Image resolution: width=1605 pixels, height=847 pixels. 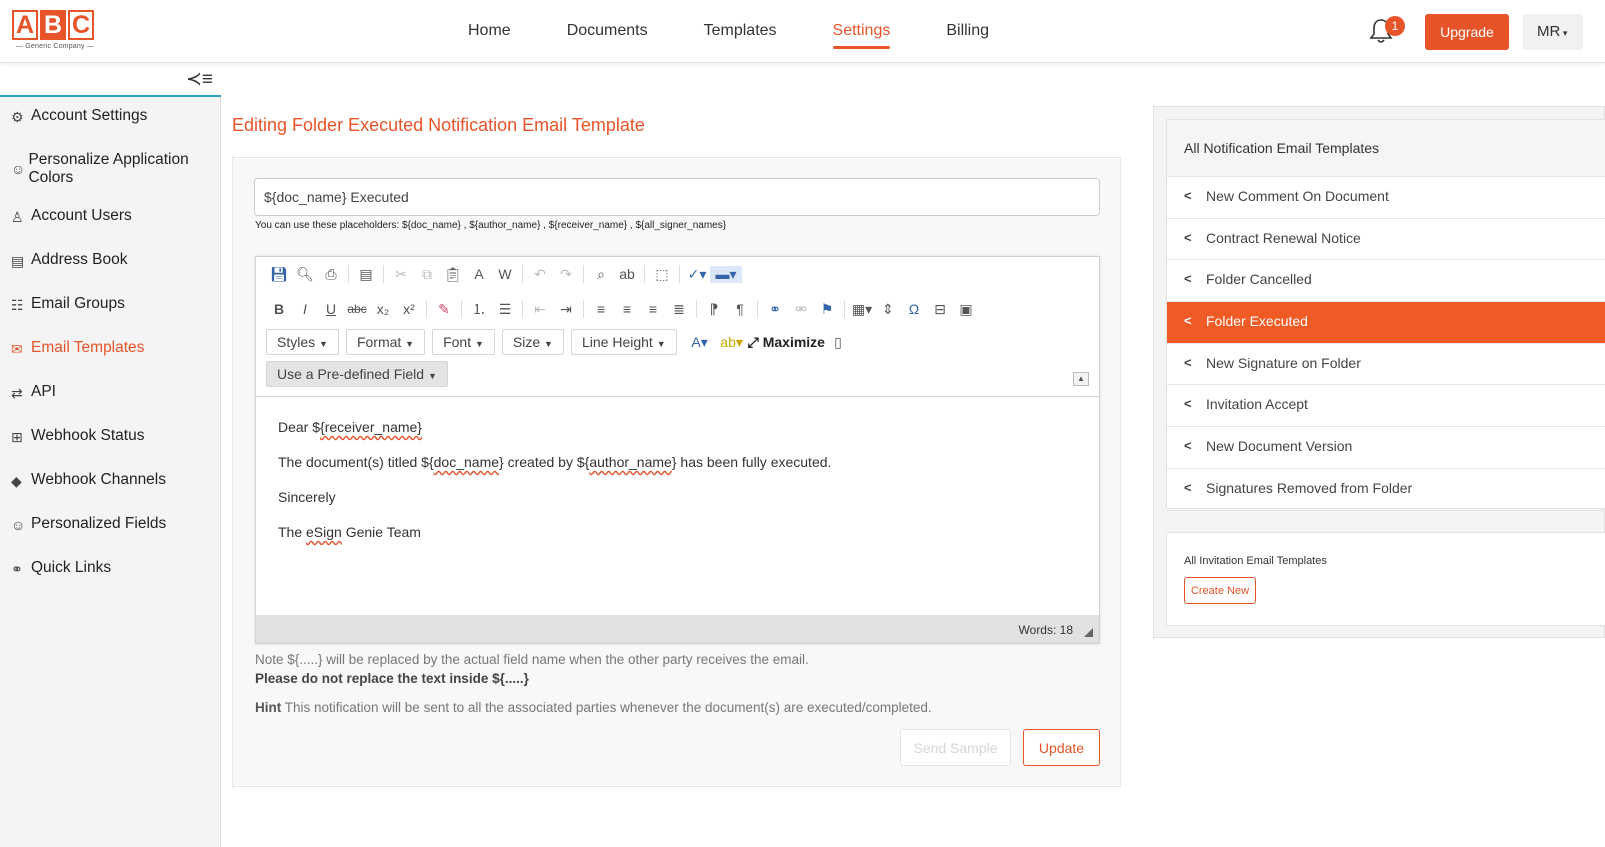 I want to click on sidebar-item-personalized-fields: ☺ Personalized Fields, so click(x=110, y=537).